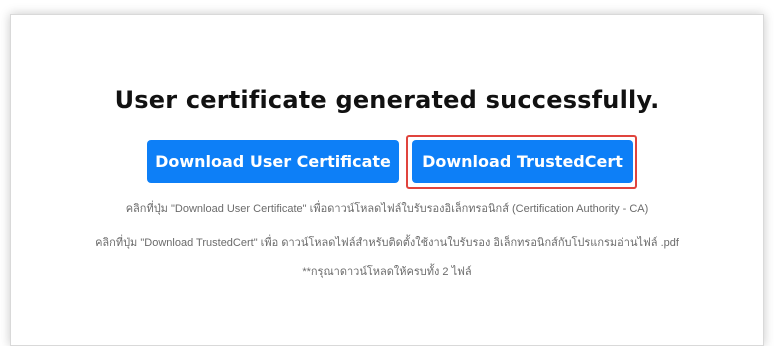 The image size is (774, 346). What do you see at coordinates (387, 100) in the screenshot?
I see `page-title: User certificate generated successfully.` at bounding box center [387, 100].